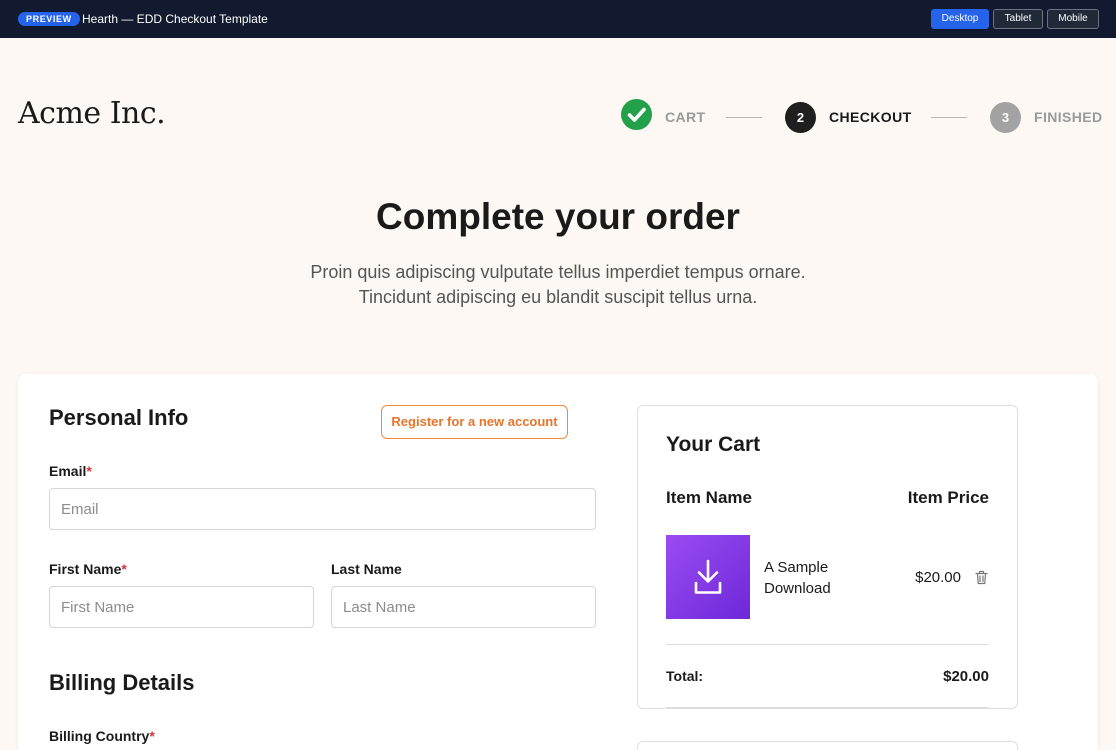 The width and height of the screenshot is (1116, 750). I want to click on total-label: Total:, so click(685, 676).